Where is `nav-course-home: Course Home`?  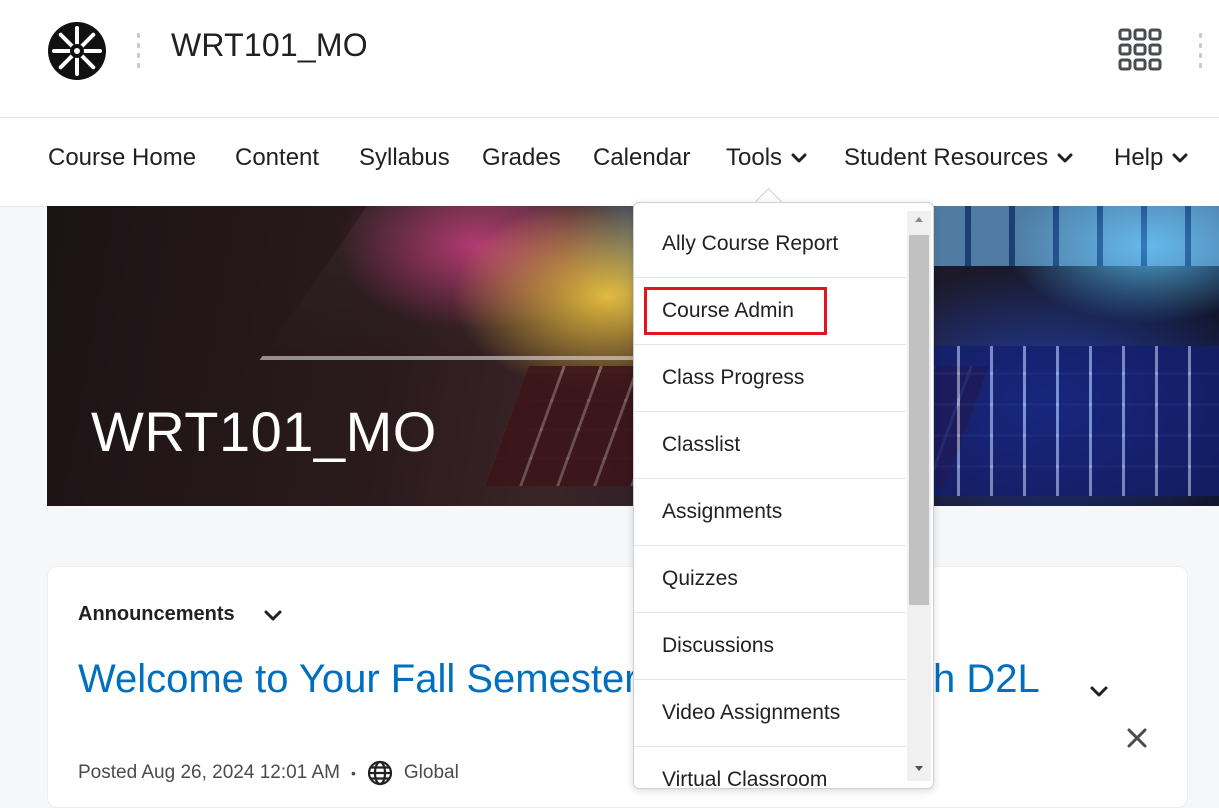 nav-course-home: Course Home is located at coordinates (122, 158).